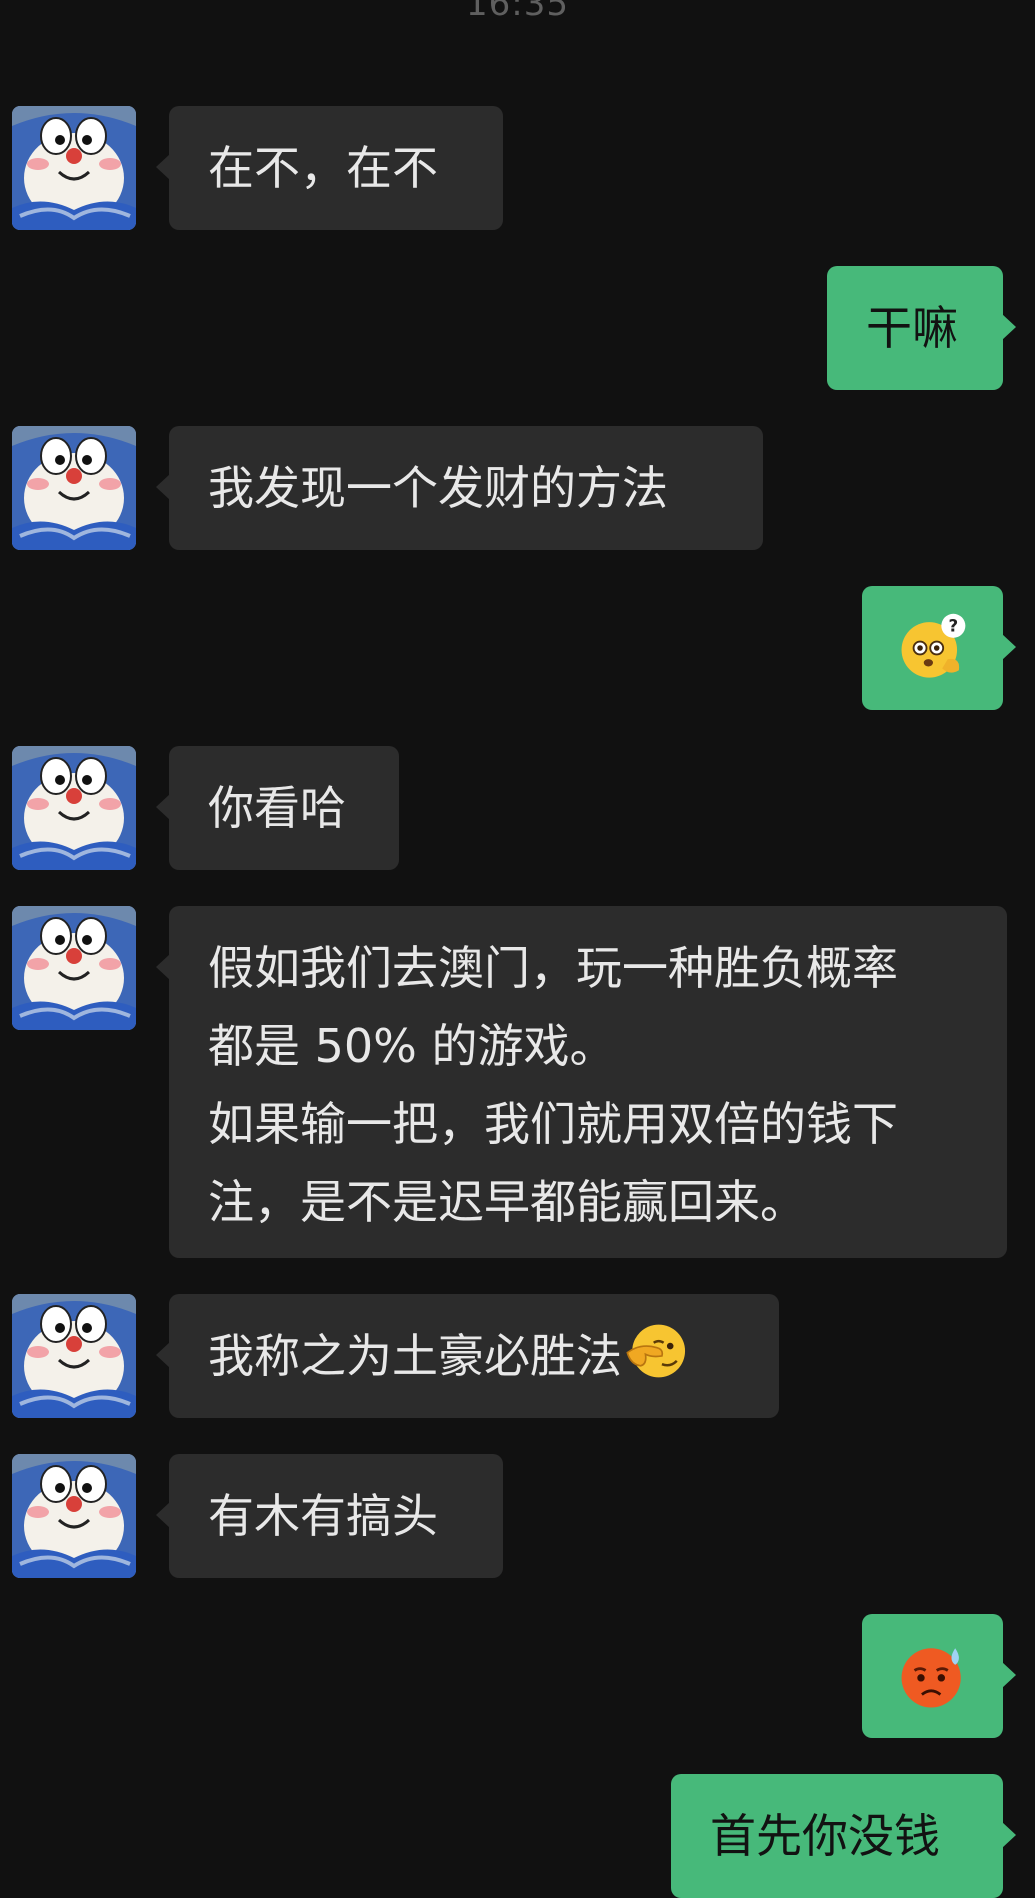 The width and height of the screenshot is (1035, 1898). What do you see at coordinates (517, 12) in the screenshot?
I see `status-time: 16:35` at bounding box center [517, 12].